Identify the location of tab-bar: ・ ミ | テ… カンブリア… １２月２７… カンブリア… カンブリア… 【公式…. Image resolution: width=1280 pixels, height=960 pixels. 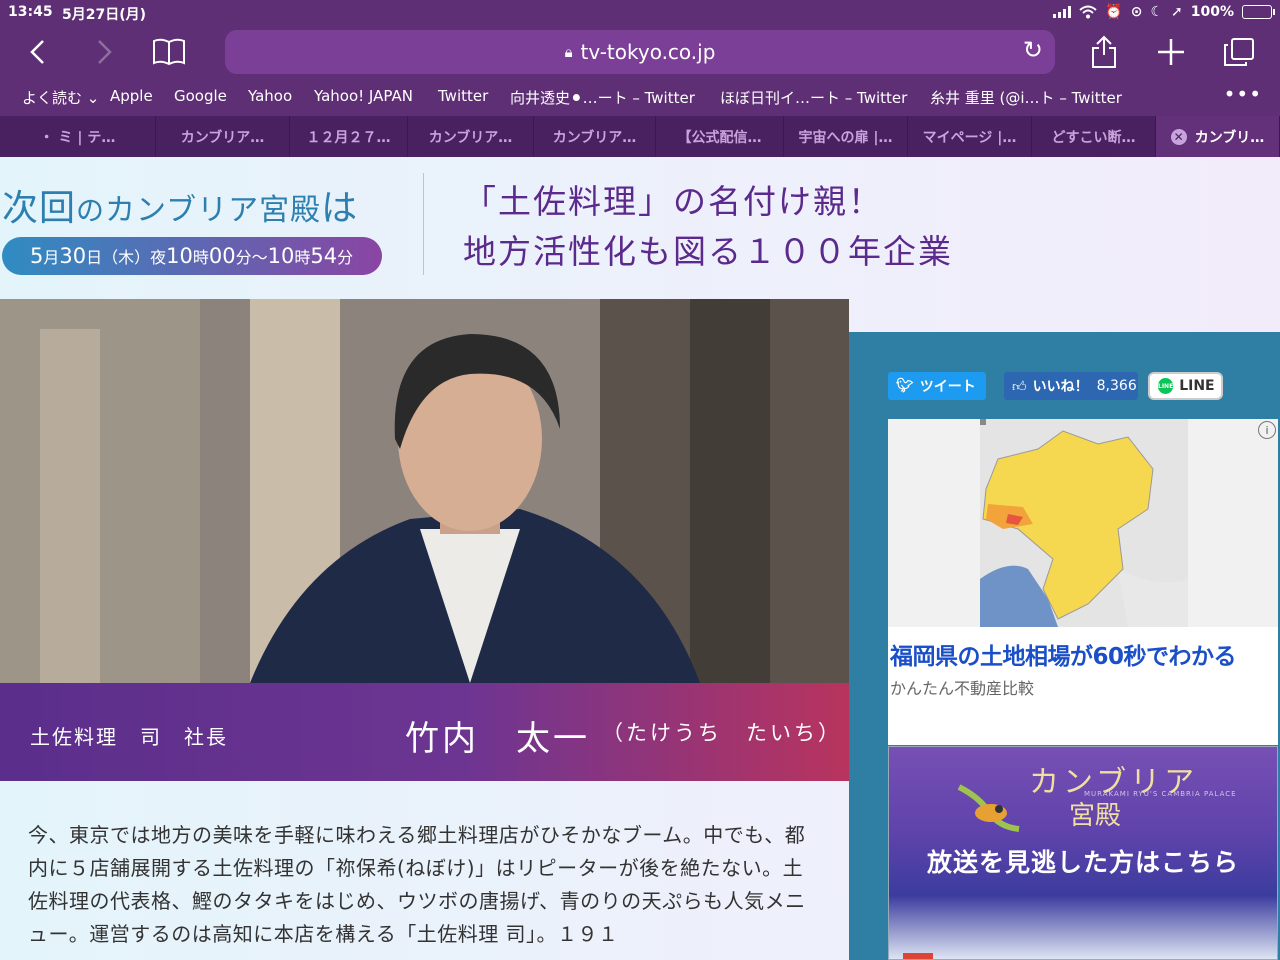
(640, 136).